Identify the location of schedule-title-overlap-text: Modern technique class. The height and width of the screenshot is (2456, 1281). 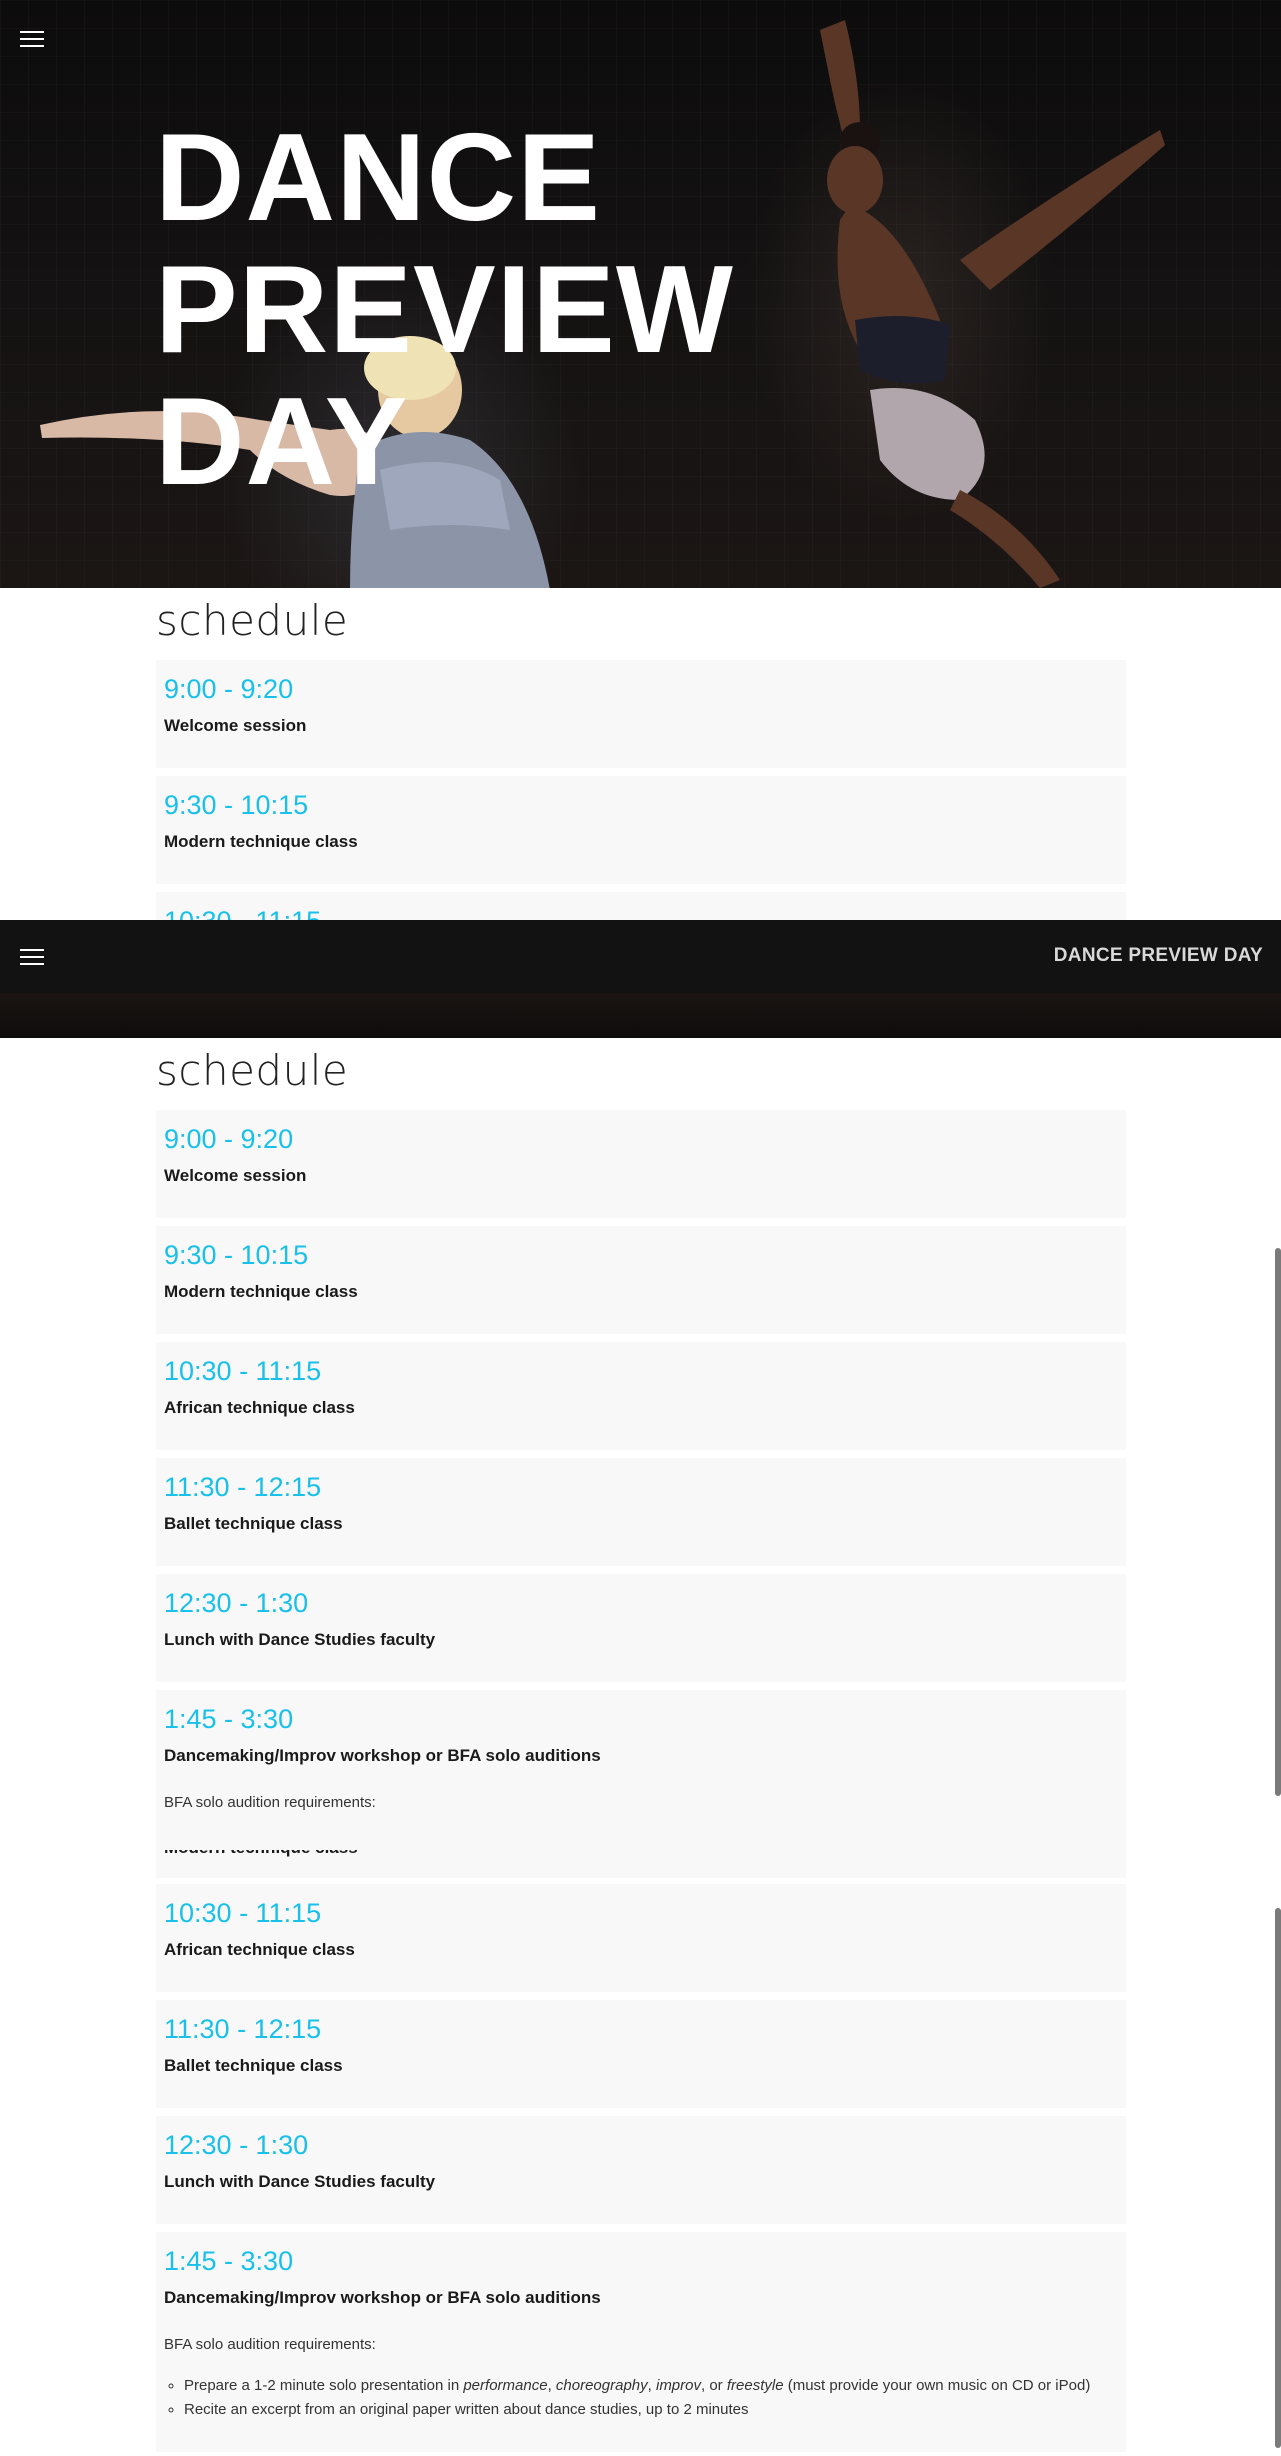
(261, 1854).